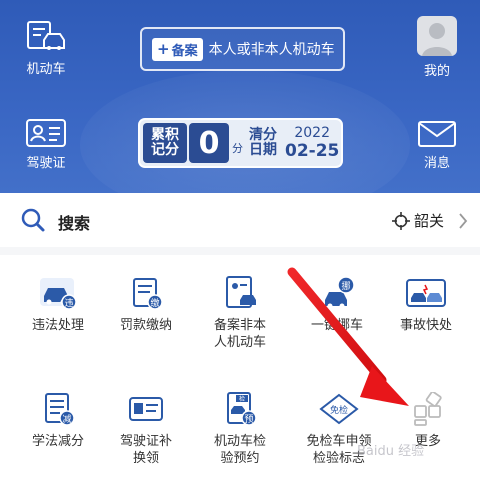  I want to click on service-move-car: 挪 一键挪车, so click(337, 305).